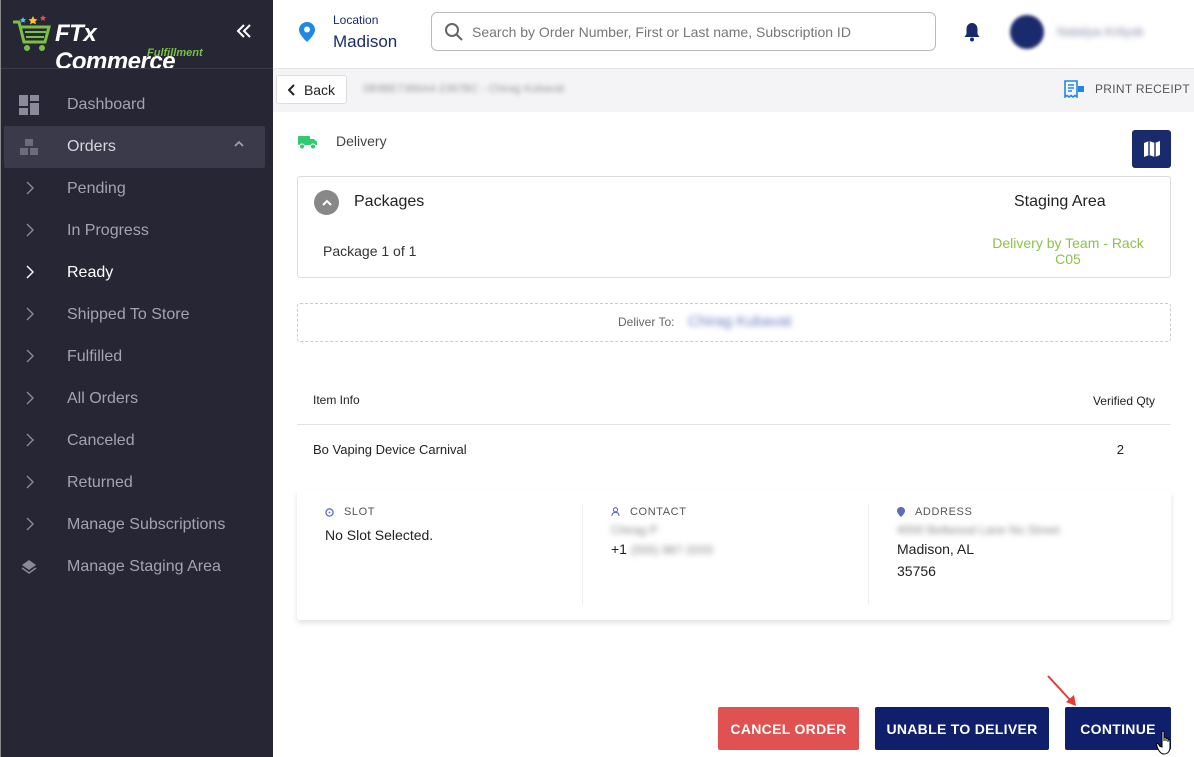 This screenshot has width=1194, height=757. I want to click on column-header-verified-qty: Verified Qty, so click(1123, 401).